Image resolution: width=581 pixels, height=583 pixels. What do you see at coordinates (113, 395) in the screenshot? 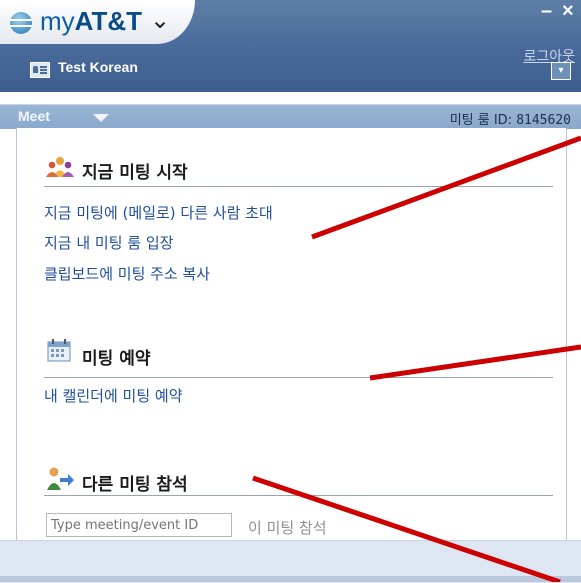
I see `schedule-calendar-link: 내 캘린더에 미팅 예약` at bounding box center [113, 395].